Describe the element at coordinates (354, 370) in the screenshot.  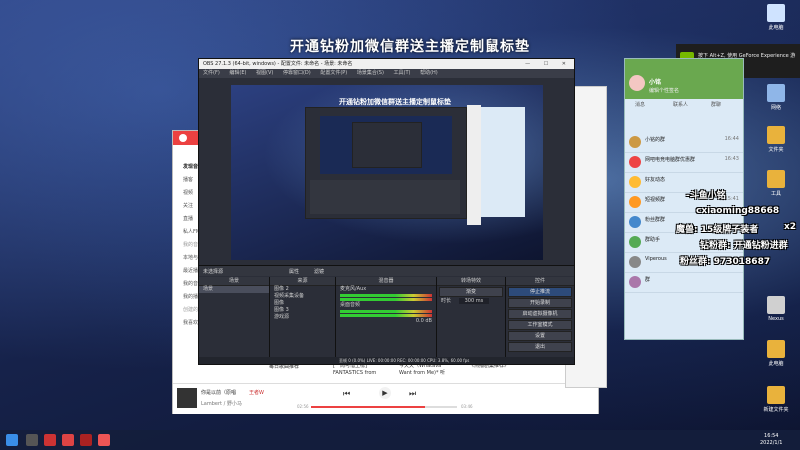
I see `track-card: [一周可惜上榜] FANTASTICS from` at that location.